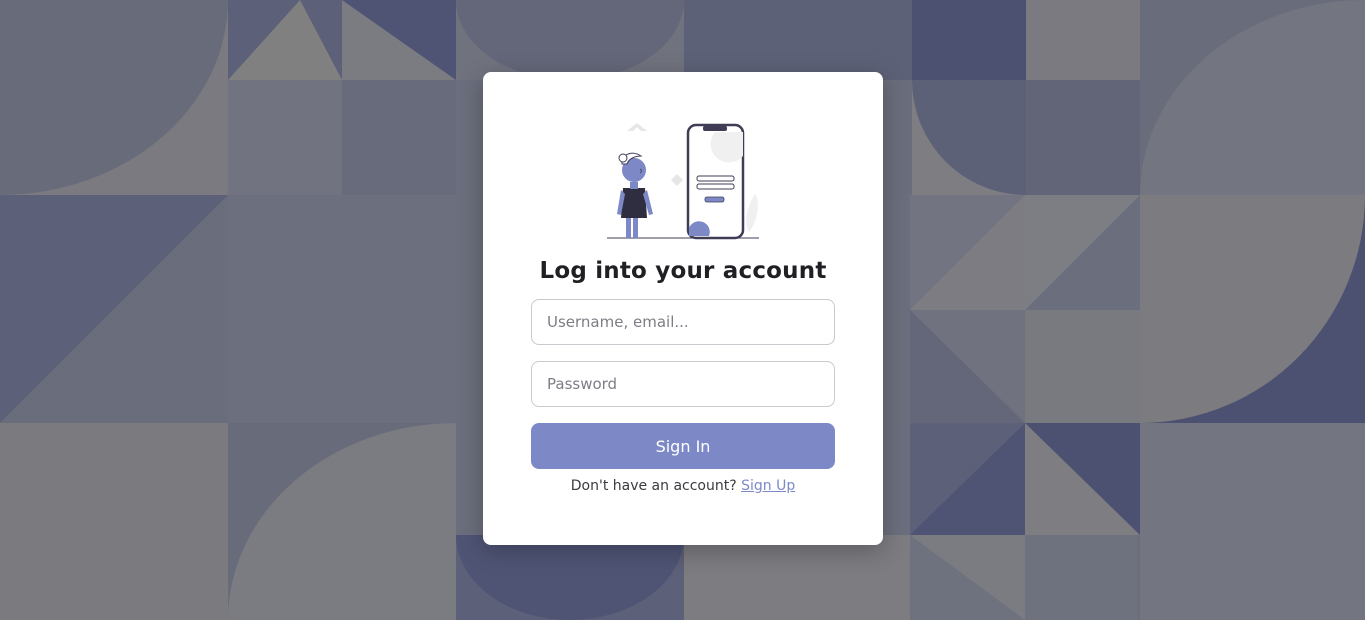 The height and width of the screenshot is (620, 1365). I want to click on password-field, so click(683, 384).